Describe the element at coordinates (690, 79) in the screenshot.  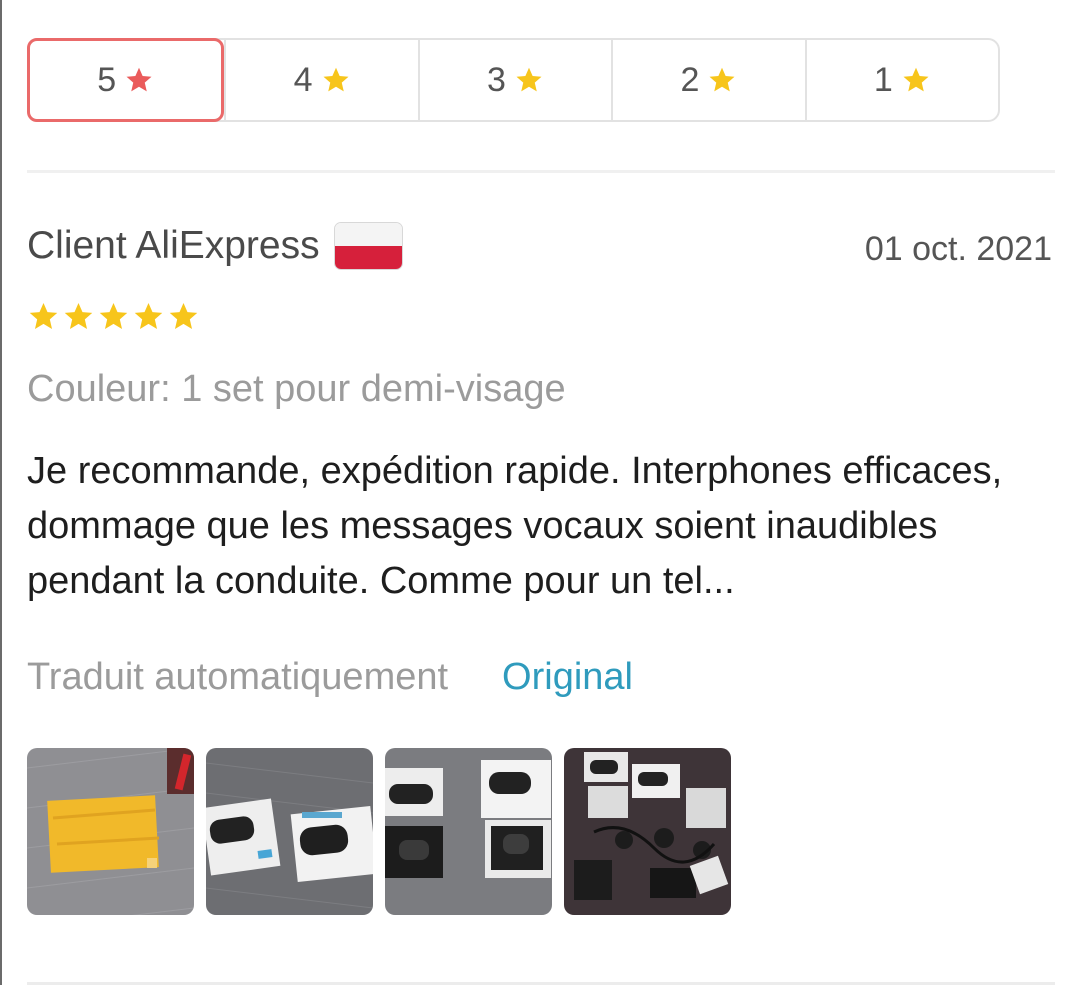
I see `filter-tab-label: 2` at that location.